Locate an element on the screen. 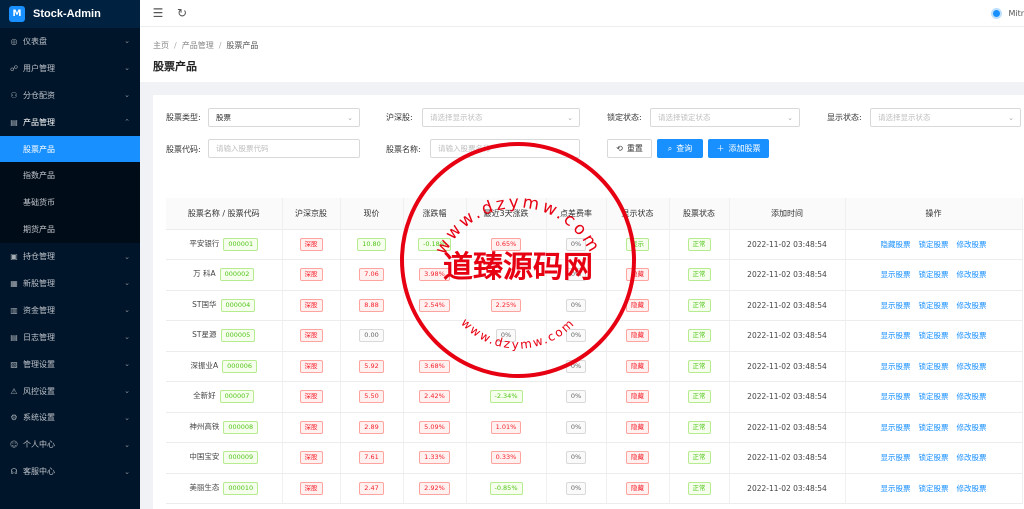 This screenshot has height=509, width=1024. sidebar-subitem: 股票产品 is located at coordinates (70, 149).